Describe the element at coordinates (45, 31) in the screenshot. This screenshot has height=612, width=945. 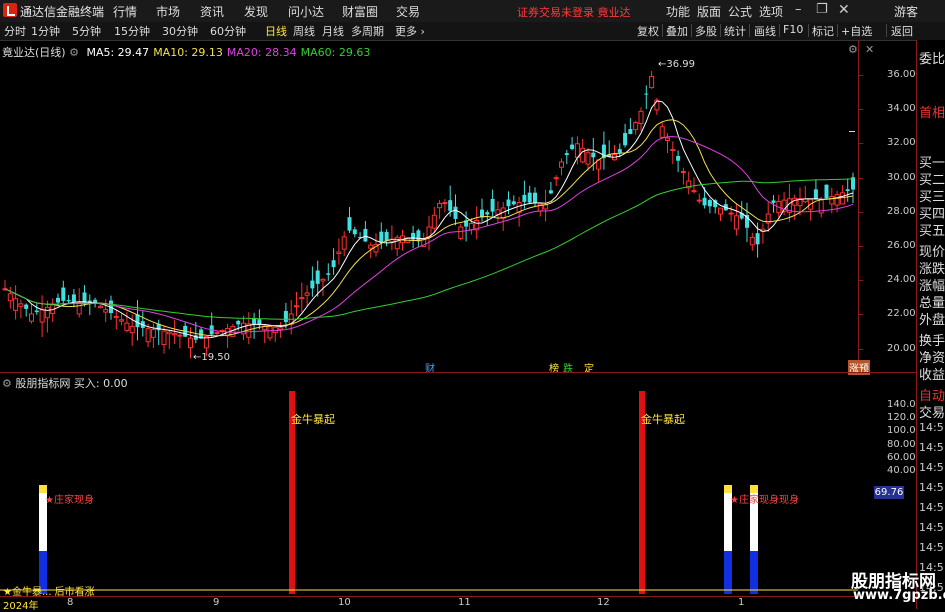
I see `period-1min: 1分钟` at that location.